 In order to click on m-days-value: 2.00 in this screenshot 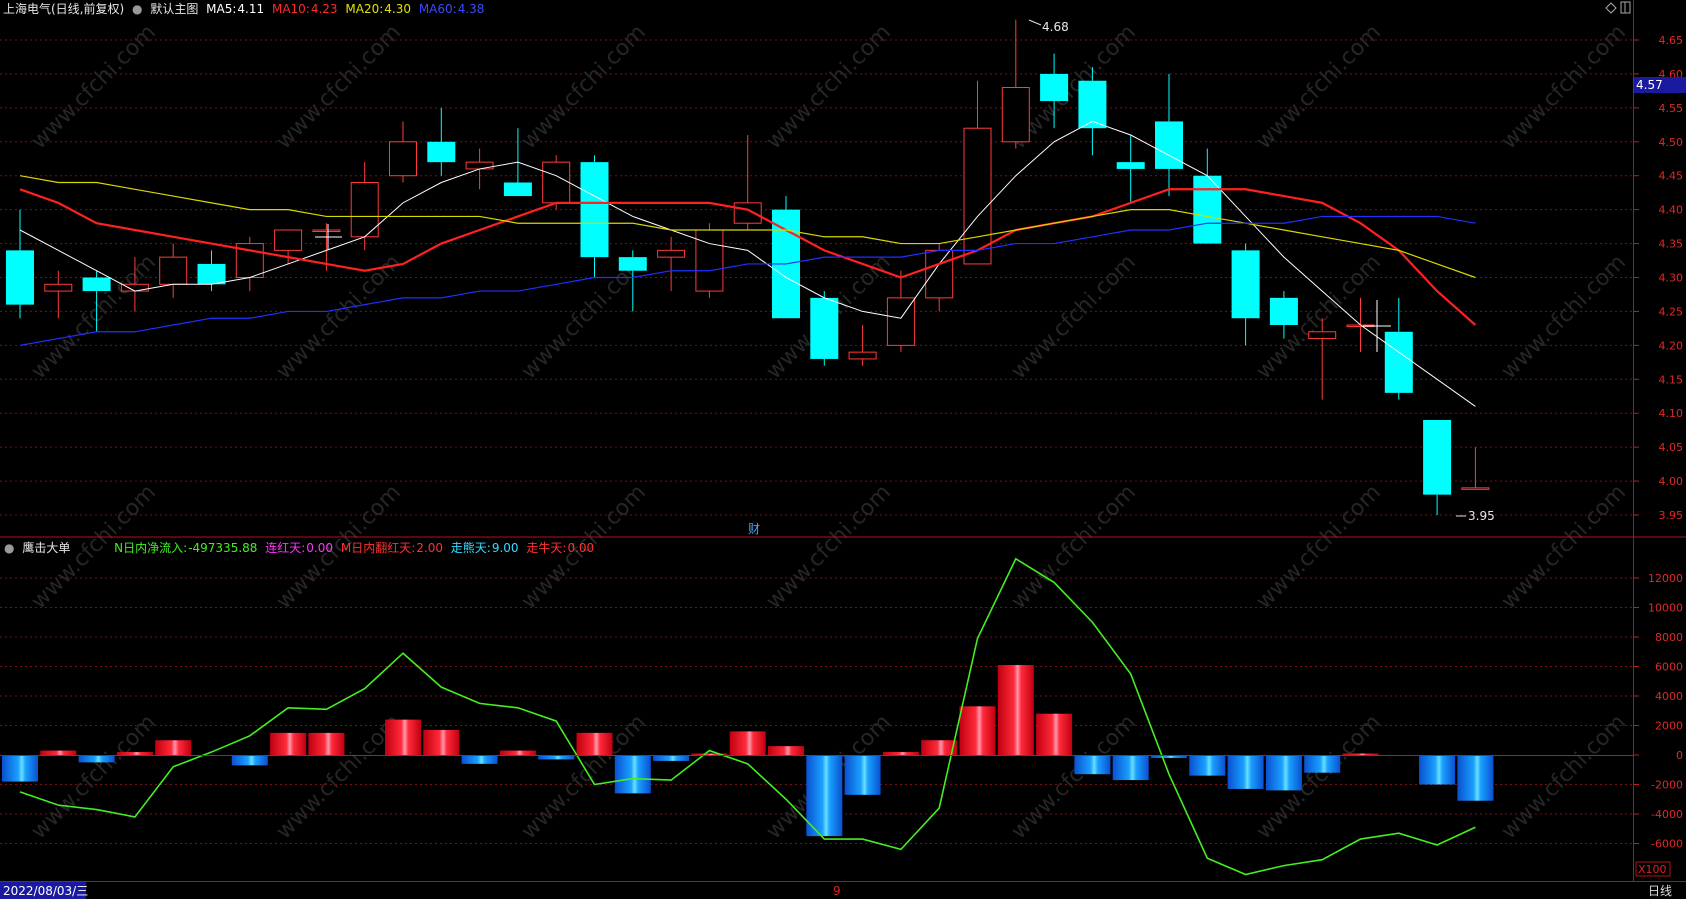, I will do `click(429, 548)`.